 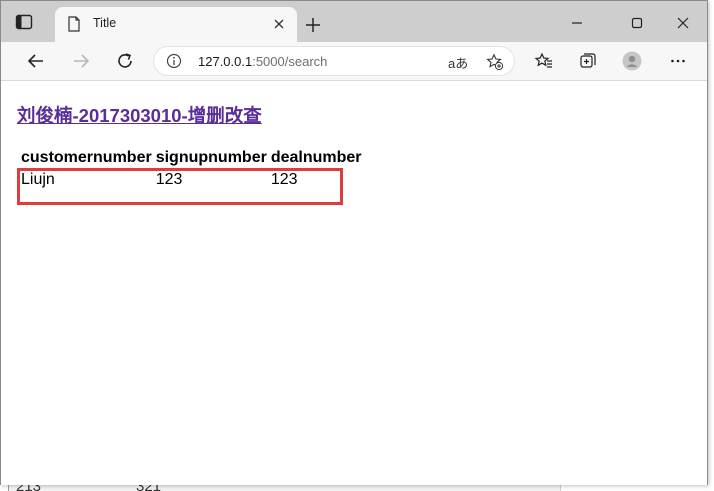 What do you see at coordinates (74, 24) in the screenshot?
I see `page-icon` at bounding box center [74, 24].